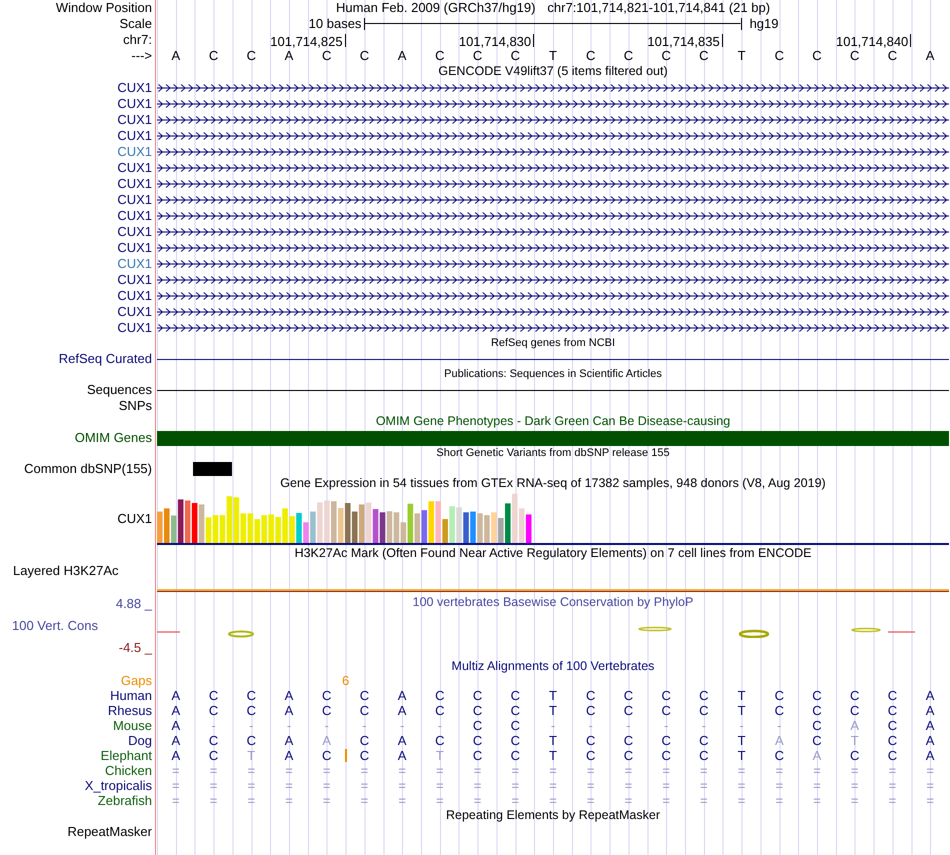 This screenshot has height=855, width=950. Describe the element at coordinates (141, 56) in the screenshot. I see `track-label: --->` at that location.